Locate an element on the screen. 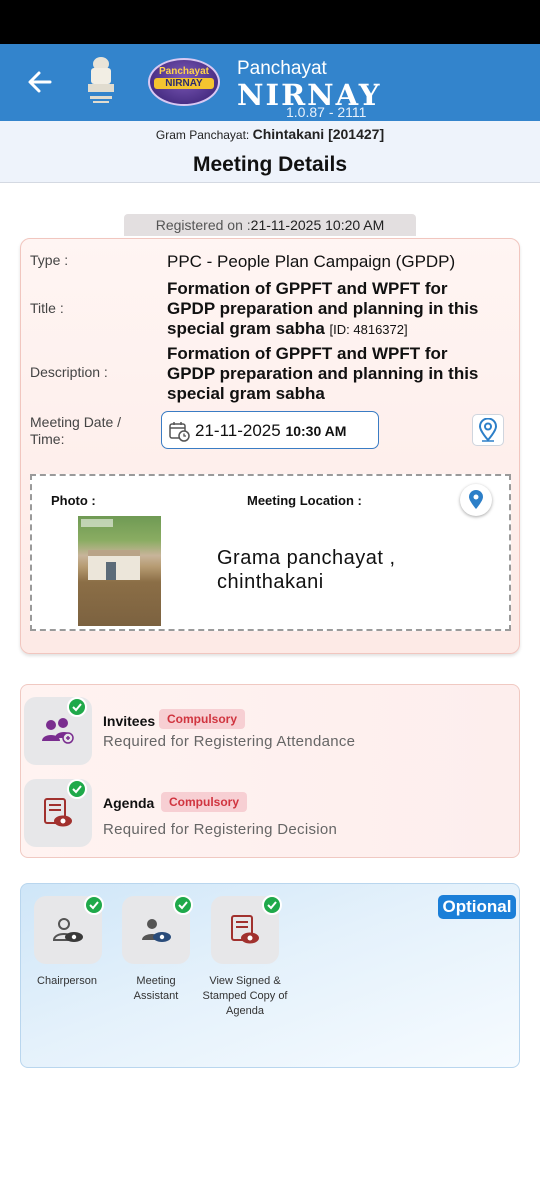 Image resolution: width=540 pixels, height=1200 pixels. logo-text-mid: NIRNAY is located at coordinates (184, 83).